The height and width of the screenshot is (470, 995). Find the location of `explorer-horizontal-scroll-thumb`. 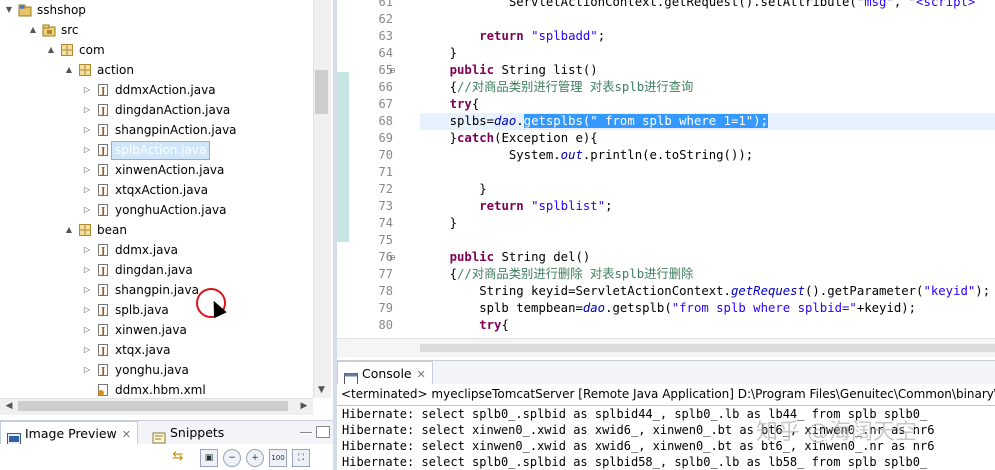

explorer-horizontal-scroll-thumb is located at coordinates (153, 406).